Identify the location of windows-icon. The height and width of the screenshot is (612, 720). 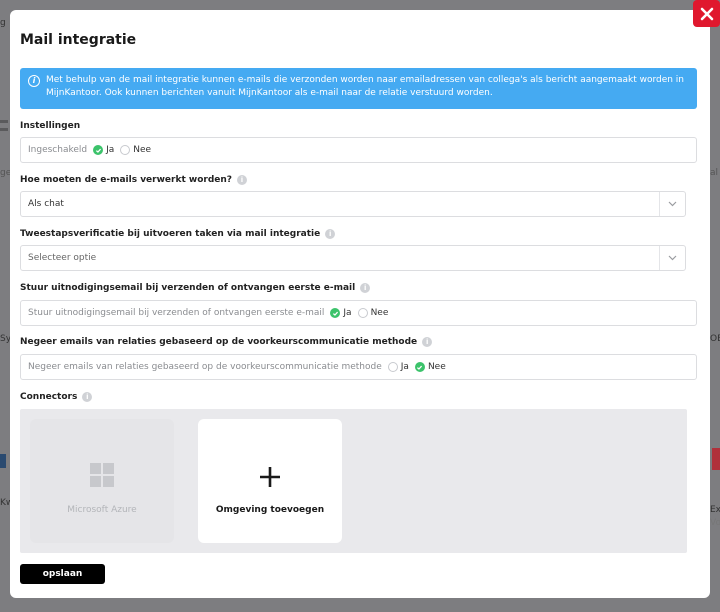
(102, 475).